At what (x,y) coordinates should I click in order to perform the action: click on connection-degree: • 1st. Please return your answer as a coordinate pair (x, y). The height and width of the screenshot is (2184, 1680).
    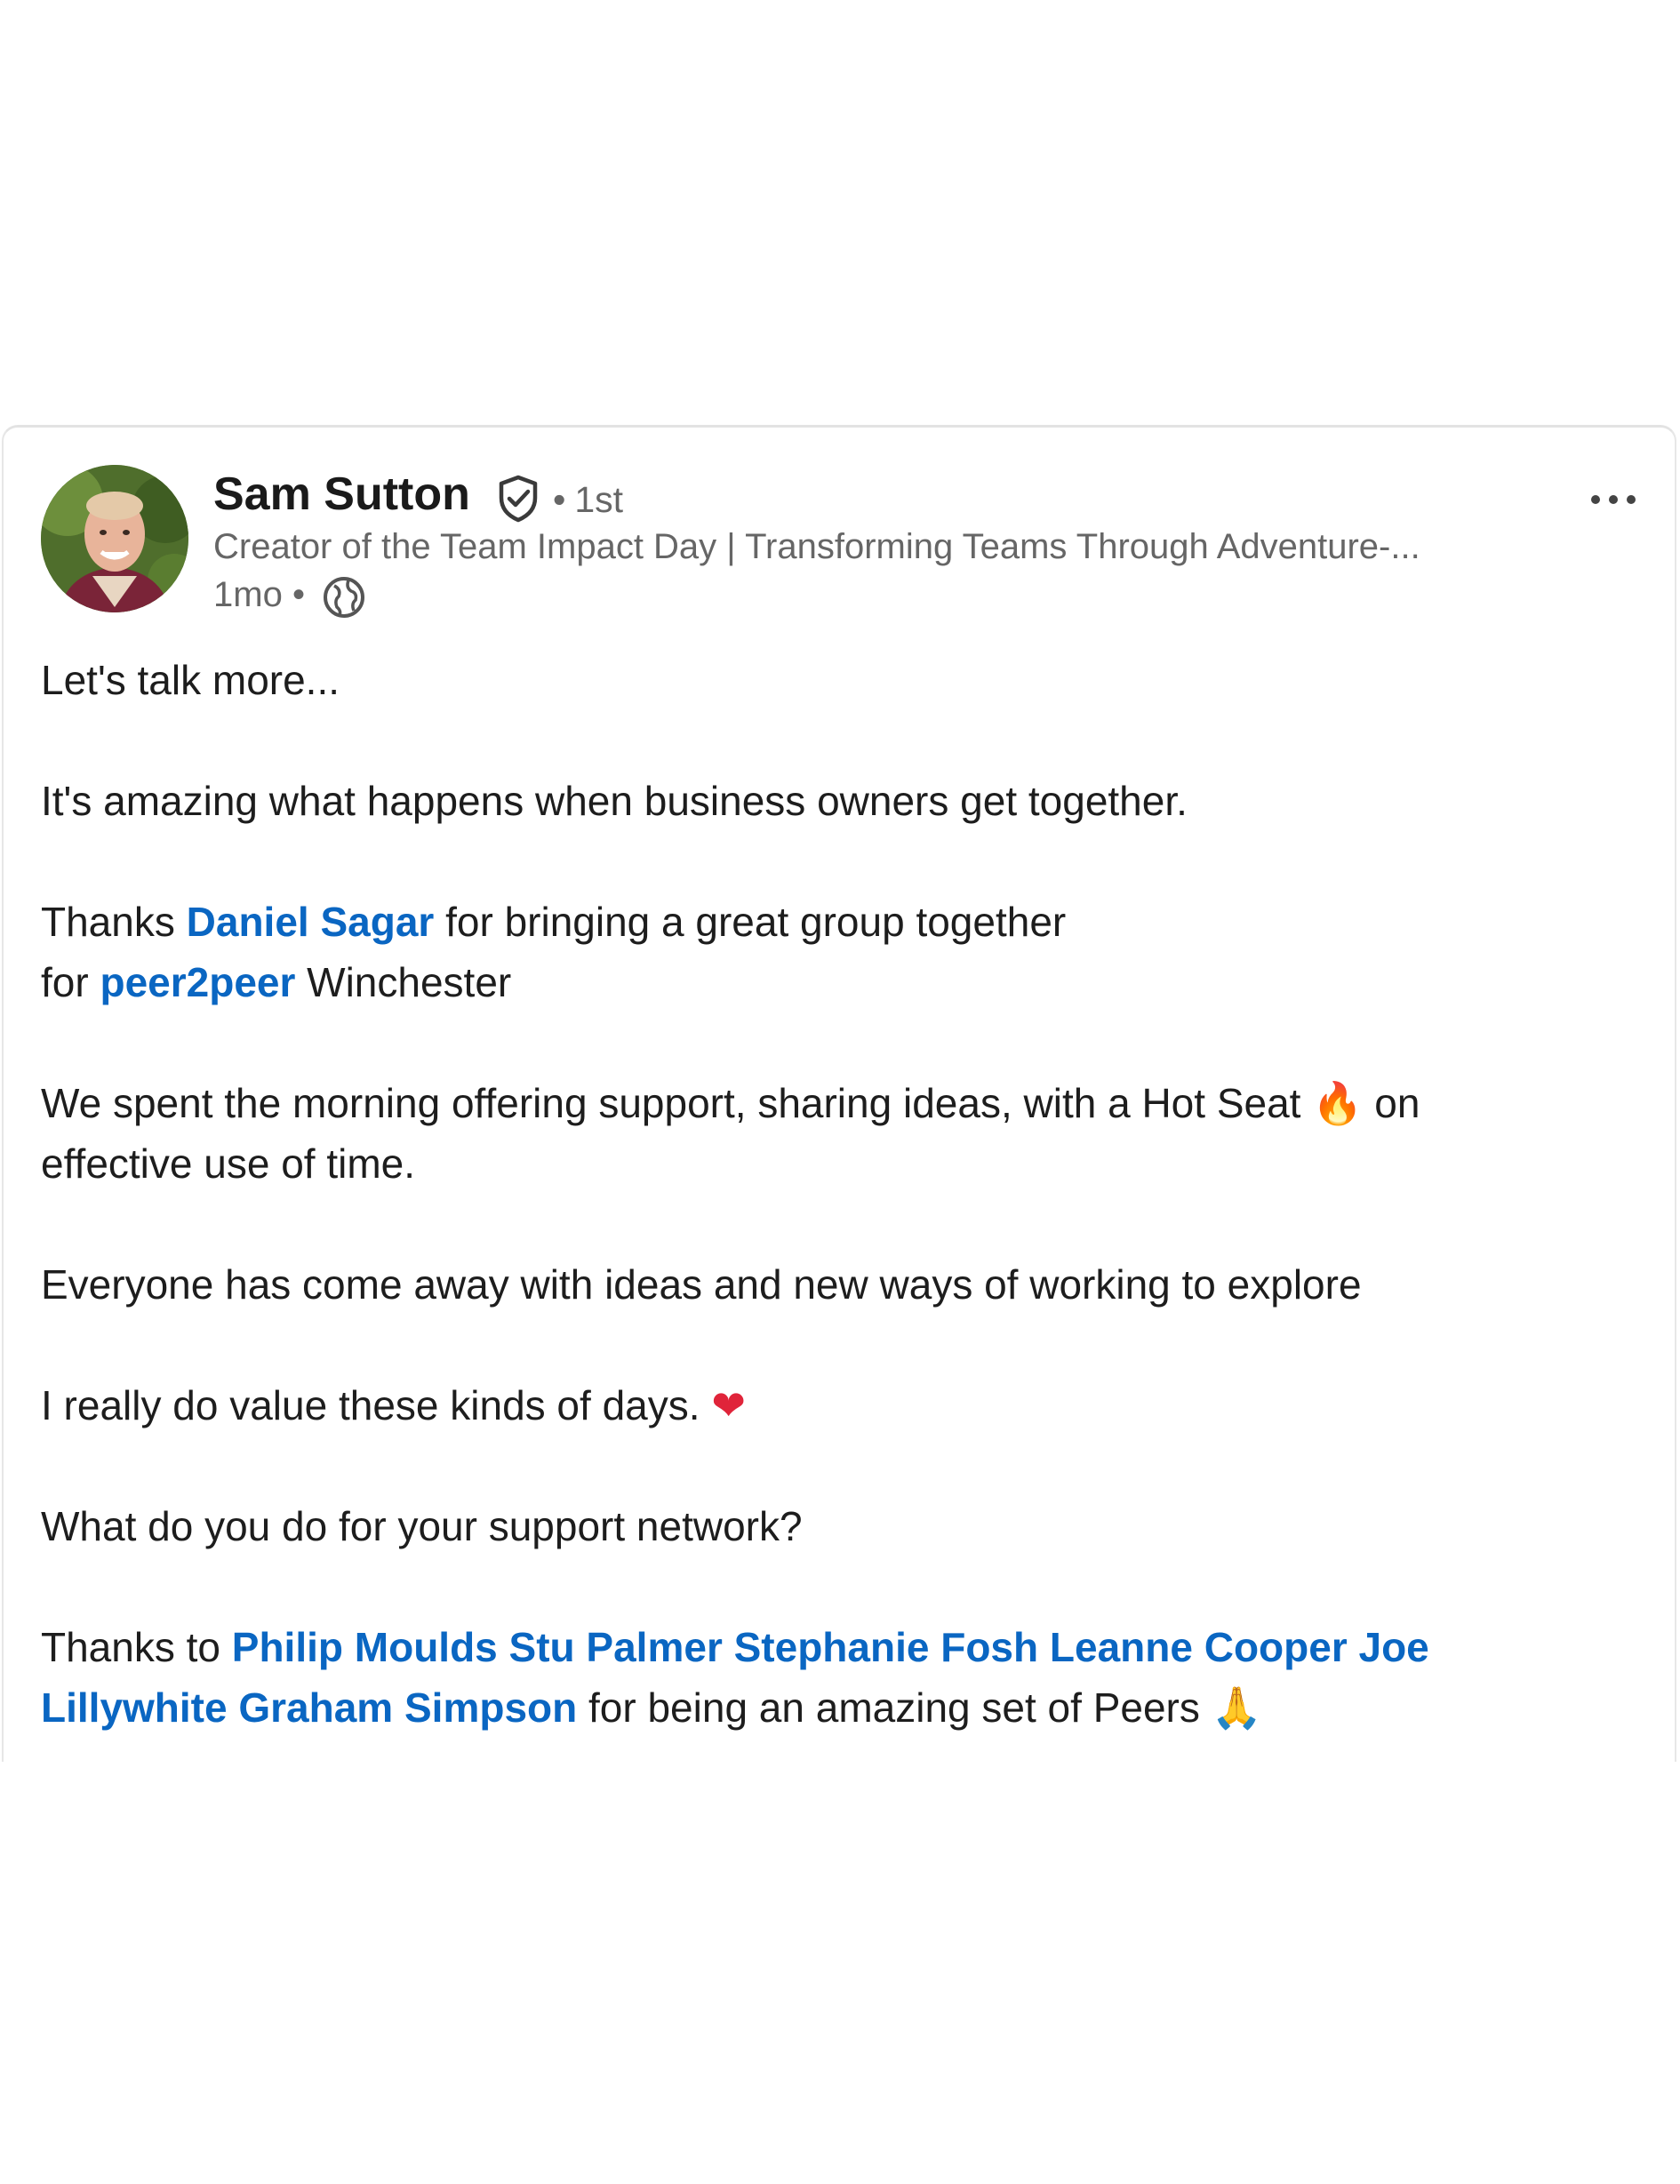
    Looking at the image, I should click on (588, 500).